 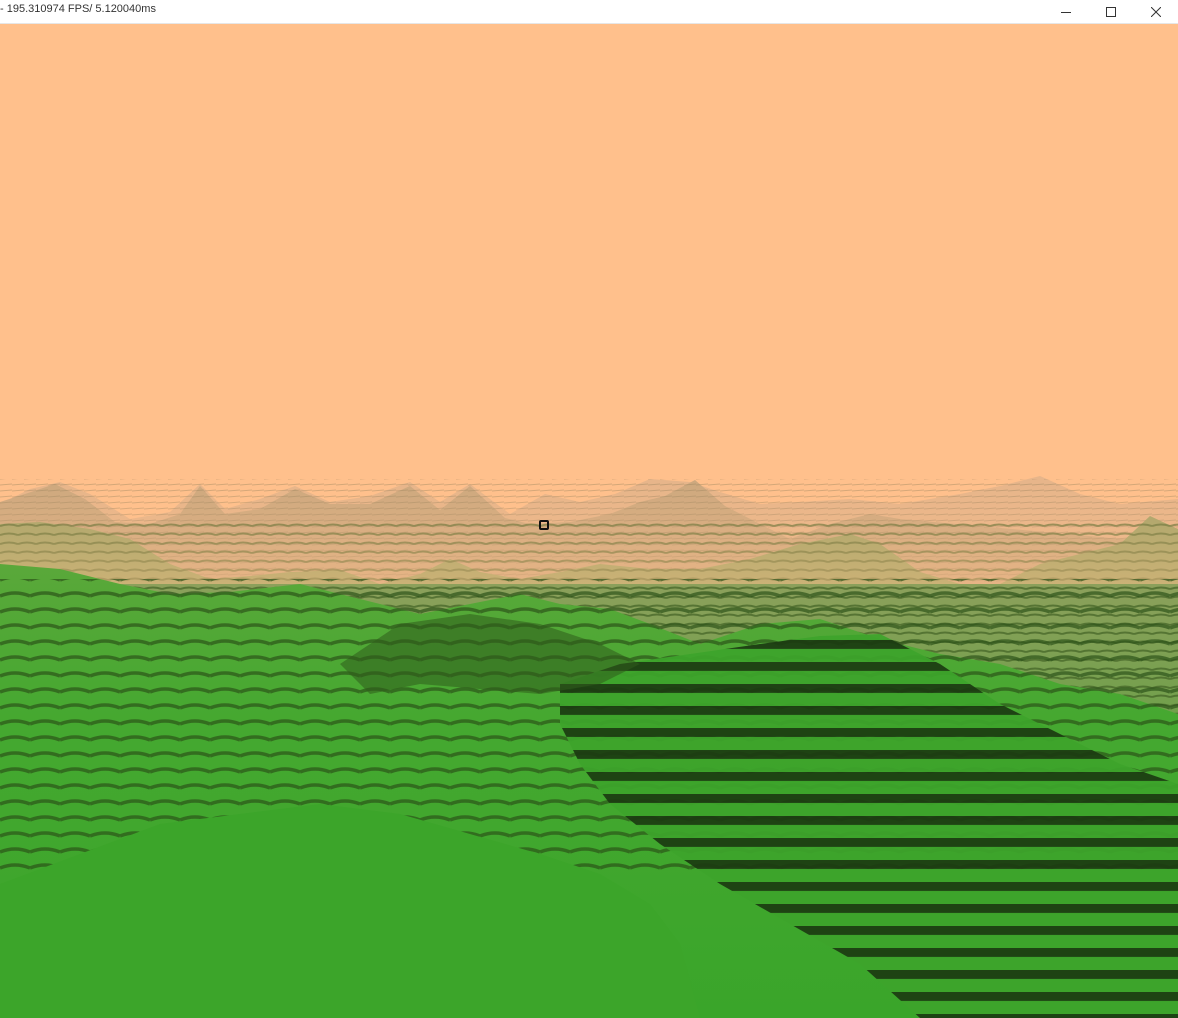 I want to click on close-icon, so click(x=1155, y=12).